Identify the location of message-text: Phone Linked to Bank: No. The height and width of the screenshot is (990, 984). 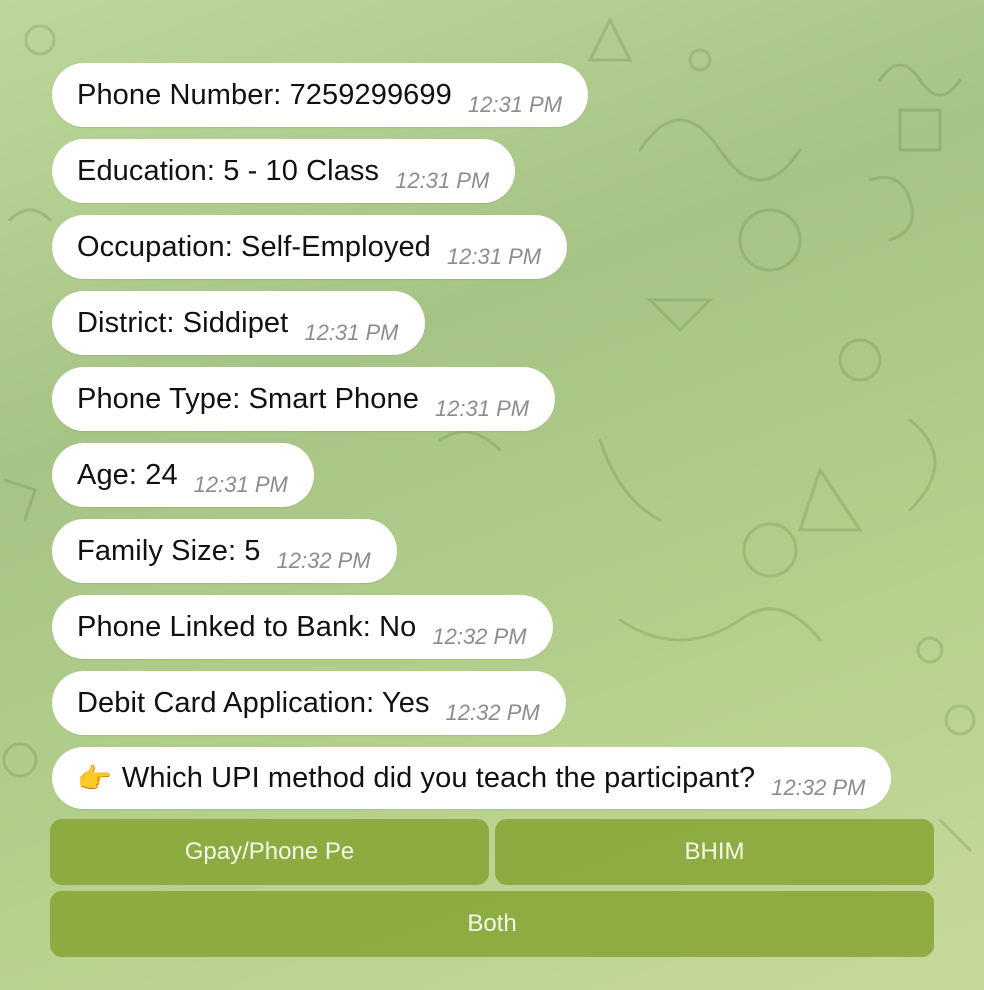
(247, 626).